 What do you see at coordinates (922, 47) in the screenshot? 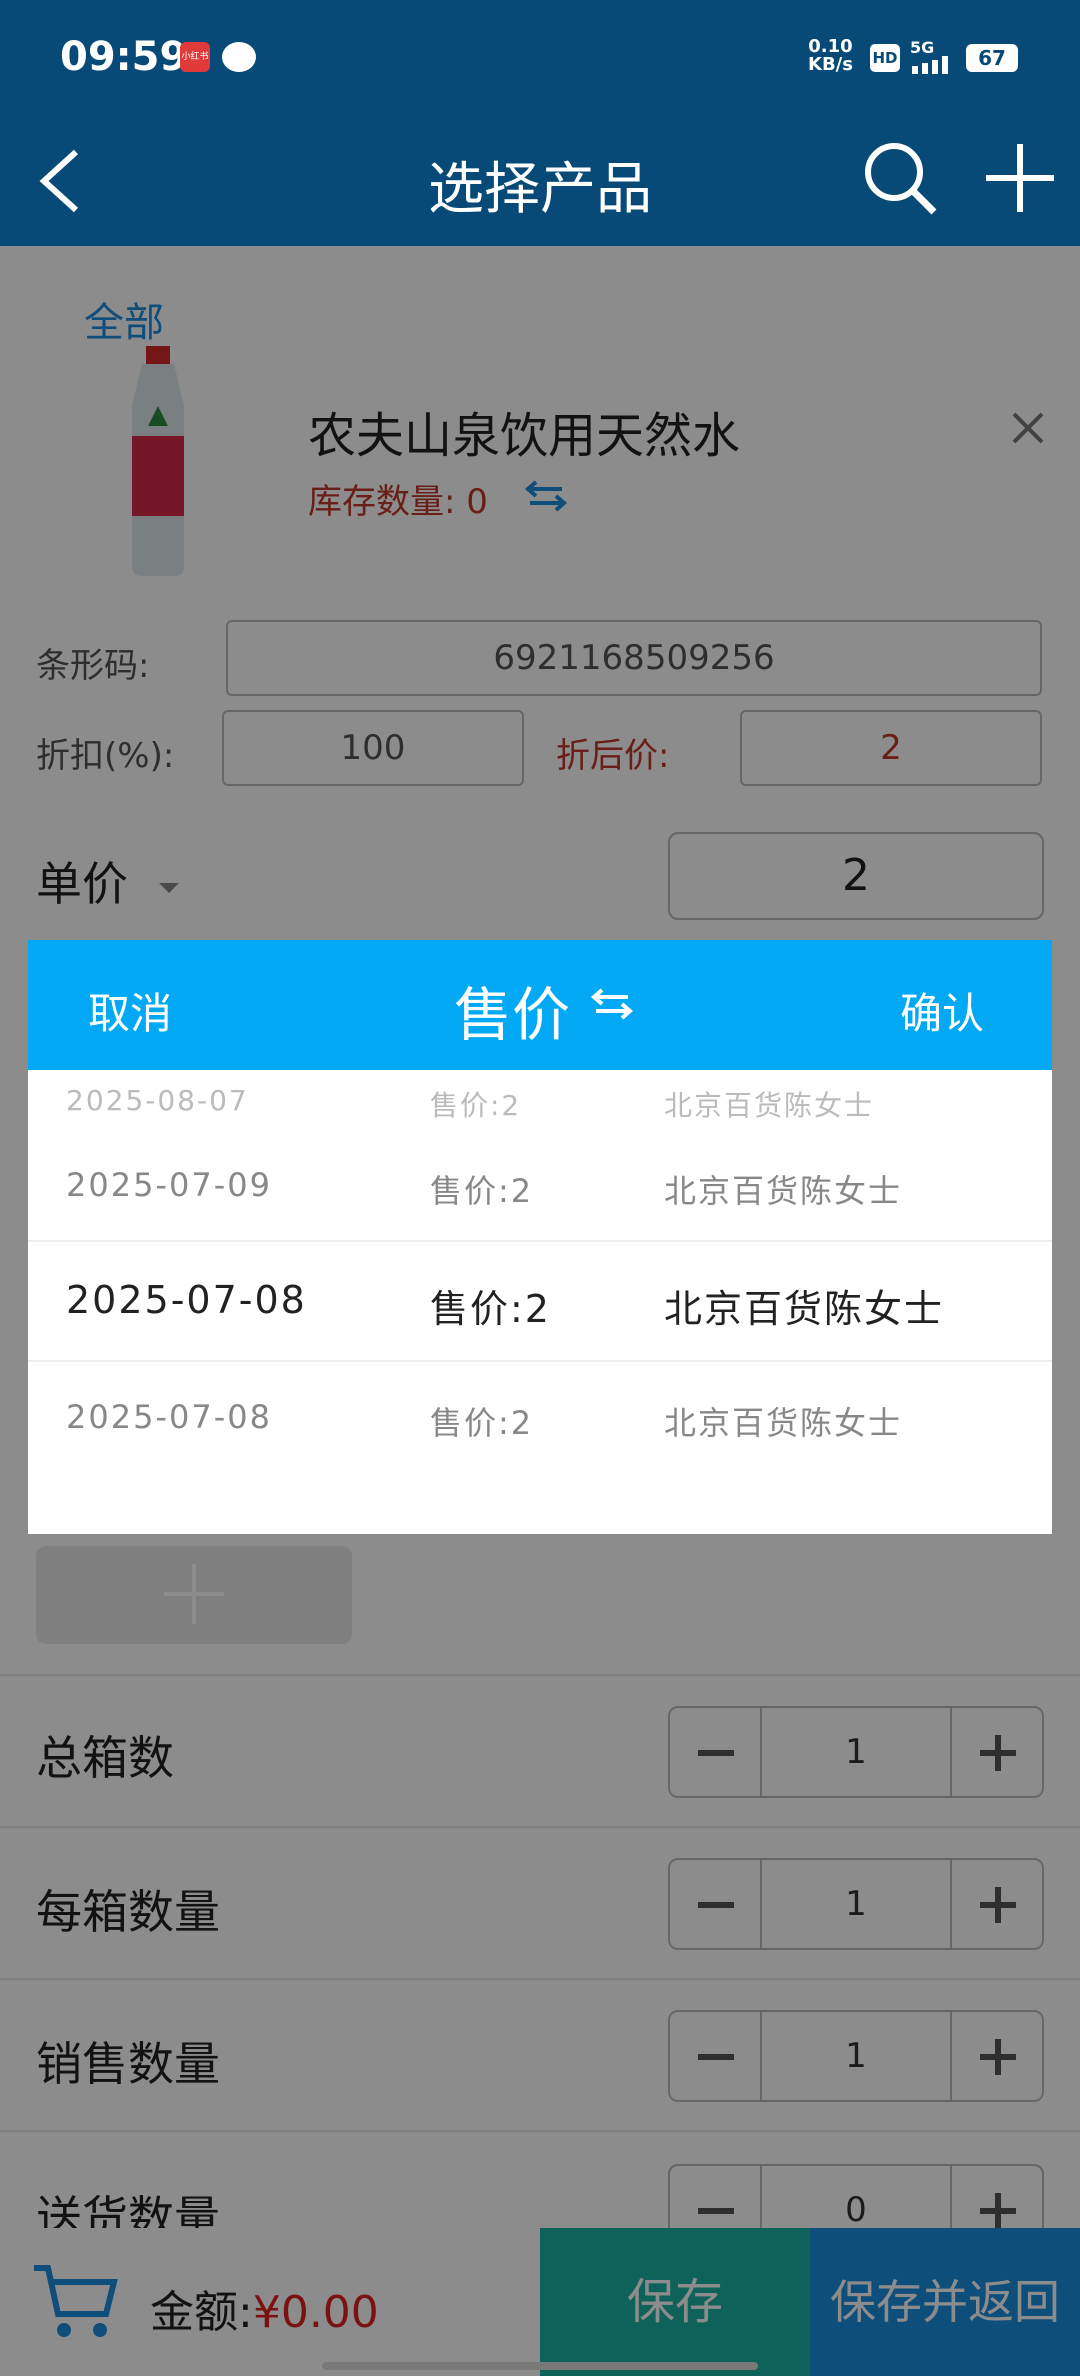
I see `network-type: 5G` at bounding box center [922, 47].